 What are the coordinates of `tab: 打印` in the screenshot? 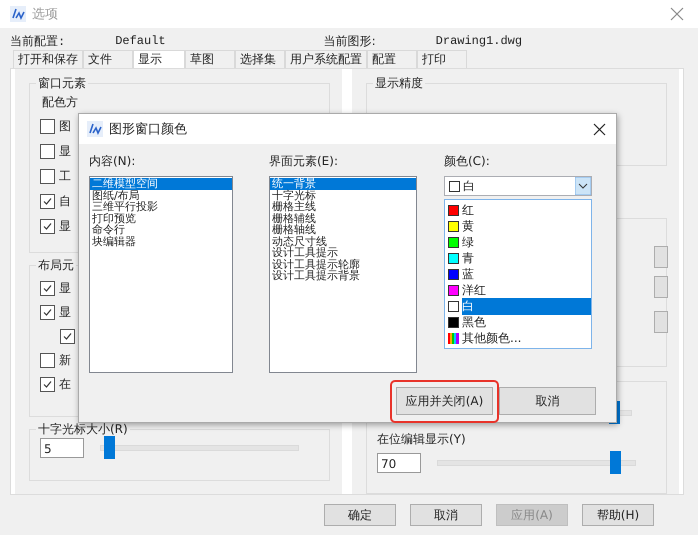 It's located at (442, 59).